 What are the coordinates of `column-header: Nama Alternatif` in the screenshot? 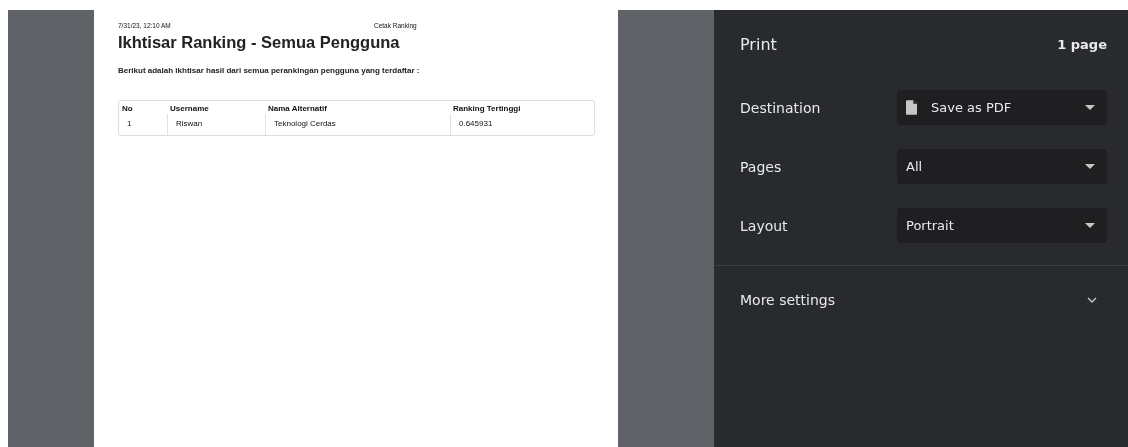 It's located at (297, 108).